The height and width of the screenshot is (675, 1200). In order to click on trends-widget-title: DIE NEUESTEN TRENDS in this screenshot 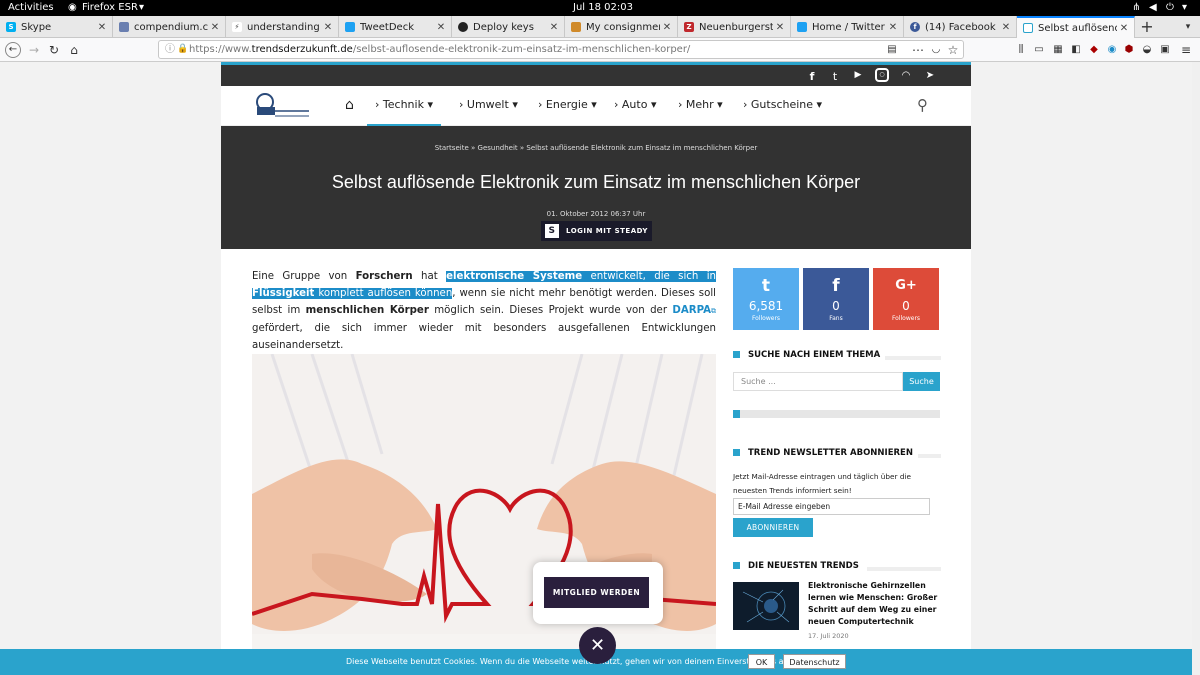, I will do `click(837, 568)`.